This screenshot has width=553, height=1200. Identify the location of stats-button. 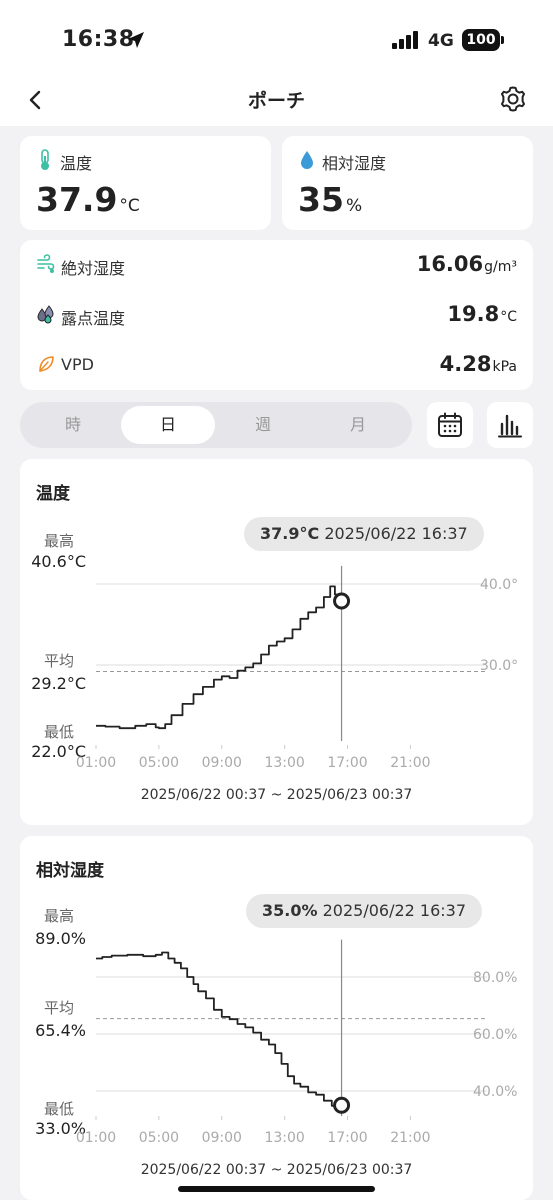
(510, 425).